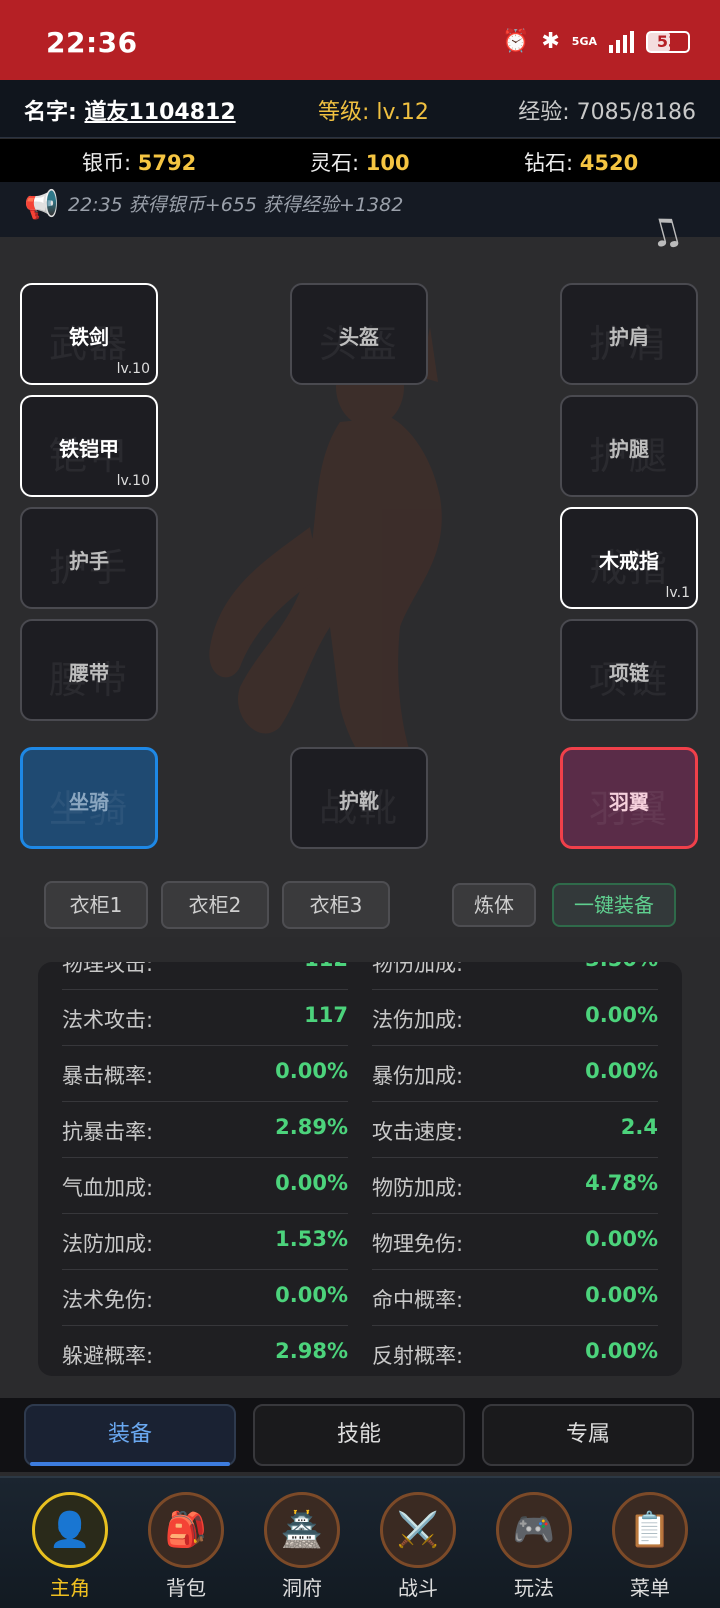 This screenshot has height=1608, width=720. I want to click on nav-label: 玩法, so click(534, 1588).